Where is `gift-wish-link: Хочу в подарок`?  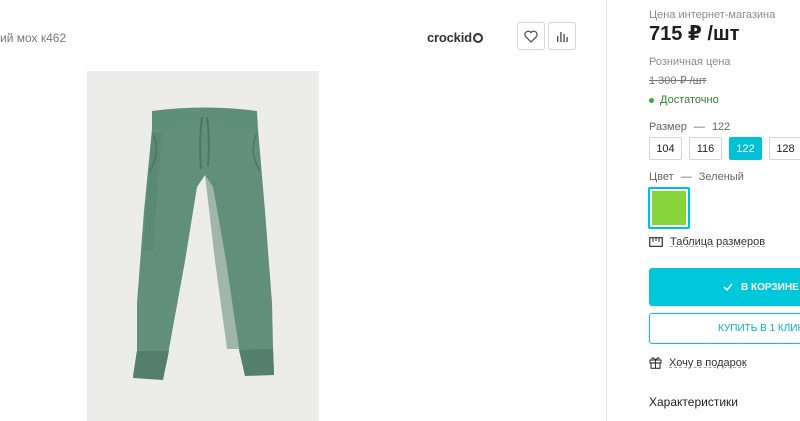 gift-wish-link: Хочу в подарок is located at coordinates (698, 362).